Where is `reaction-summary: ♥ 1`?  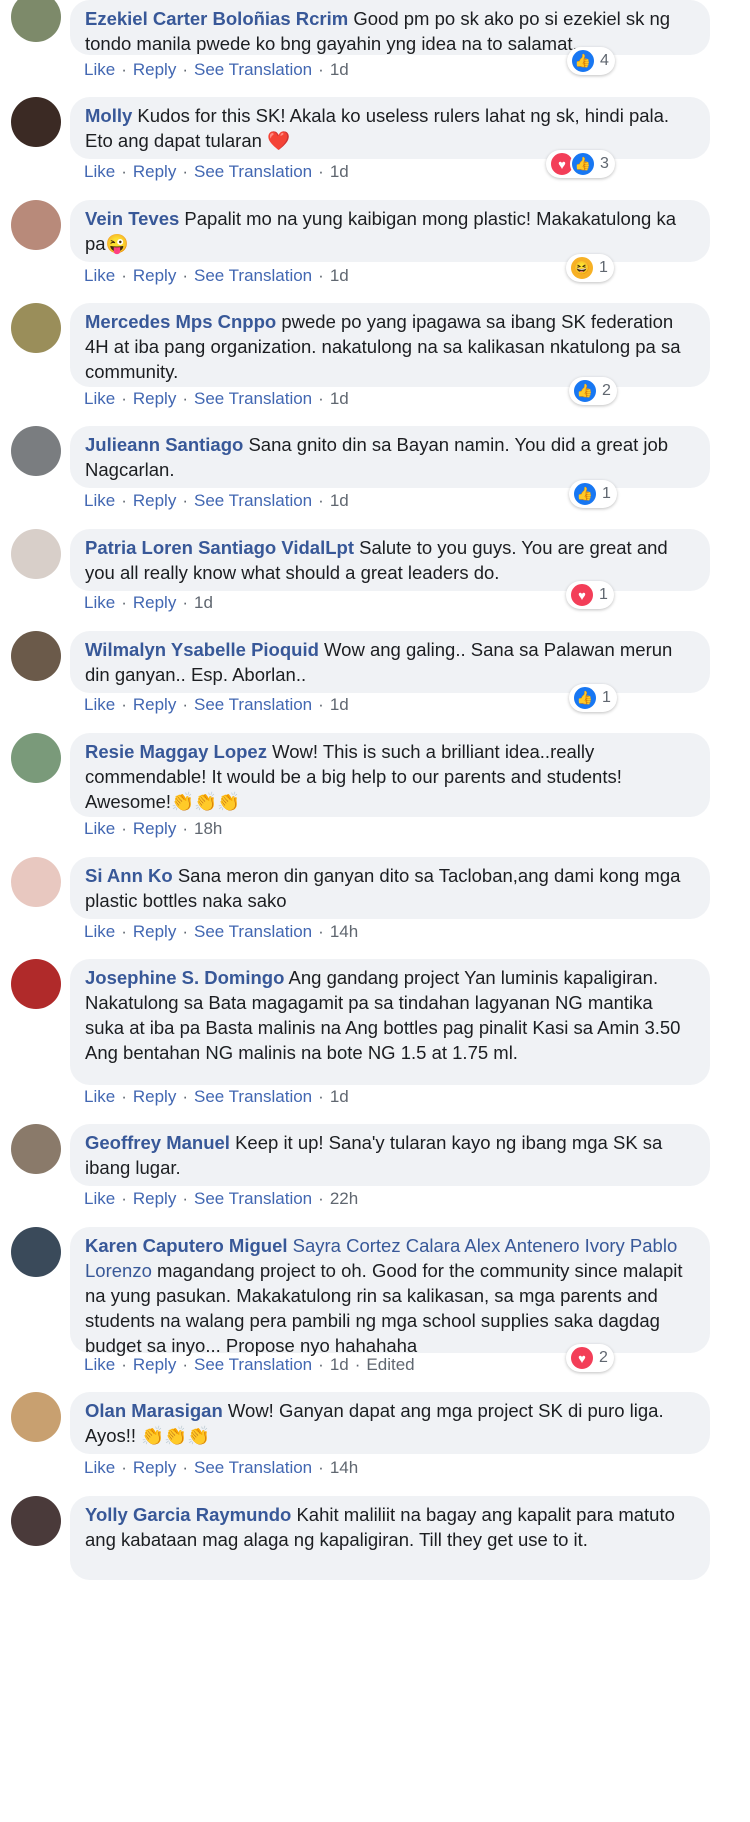 reaction-summary: ♥ 1 is located at coordinates (590, 595).